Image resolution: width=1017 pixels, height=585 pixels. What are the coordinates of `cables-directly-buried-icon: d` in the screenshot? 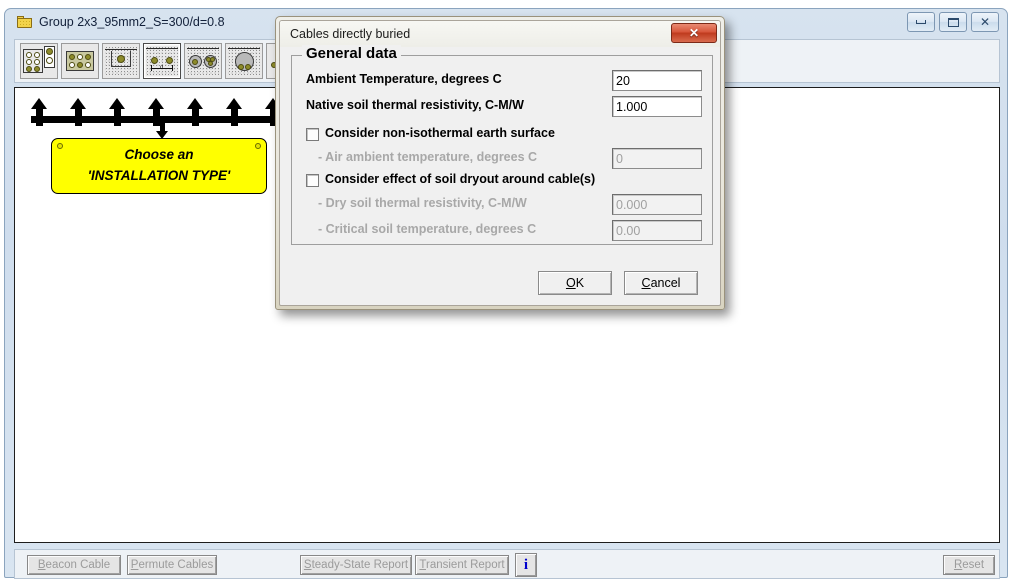 It's located at (162, 61).